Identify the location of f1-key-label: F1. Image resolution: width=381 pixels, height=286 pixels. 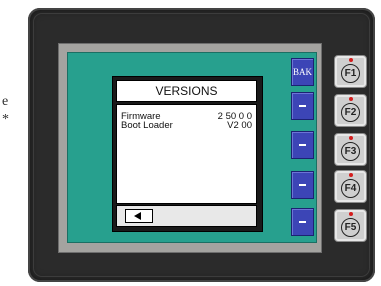
(350, 73).